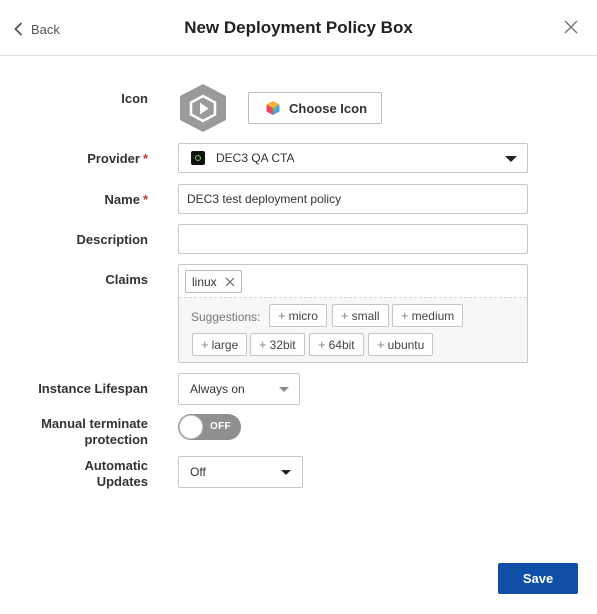 The width and height of the screenshot is (597, 614). Describe the element at coordinates (353, 158) in the screenshot. I see `provider-select: DEC3 QA CTA` at that location.